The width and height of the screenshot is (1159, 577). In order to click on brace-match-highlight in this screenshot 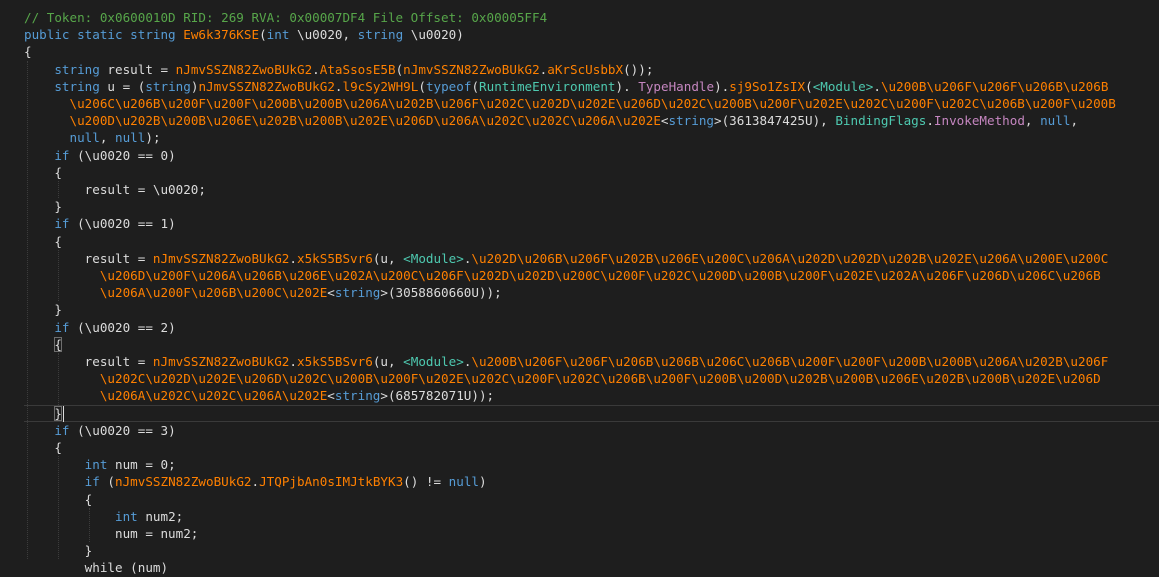, I will do `click(58, 413)`.